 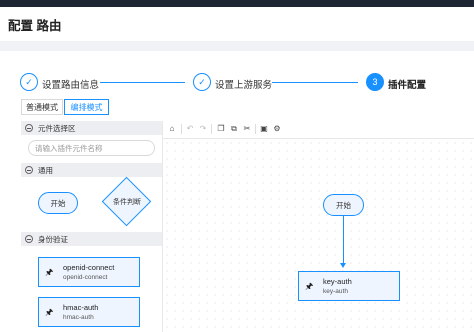 What do you see at coordinates (172, 129) in the screenshot?
I see `save-icon: ⌂` at bounding box center [172, 129].